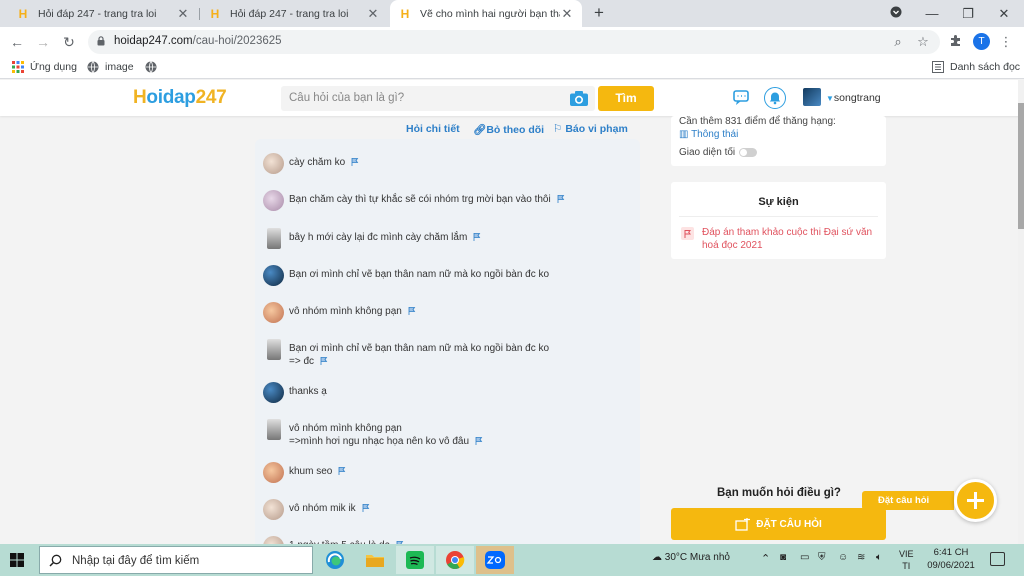  I want to click on address-bar: hoidap247.com/cau-hoi/2023625 ⌕ ☆, so click(514, 42).